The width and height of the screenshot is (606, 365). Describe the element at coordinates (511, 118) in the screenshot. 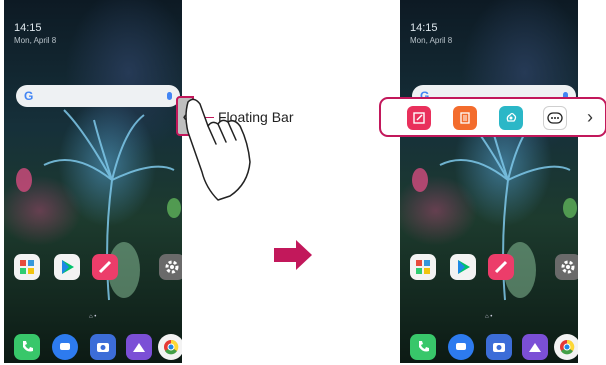

I see `capture-icon` at that location.